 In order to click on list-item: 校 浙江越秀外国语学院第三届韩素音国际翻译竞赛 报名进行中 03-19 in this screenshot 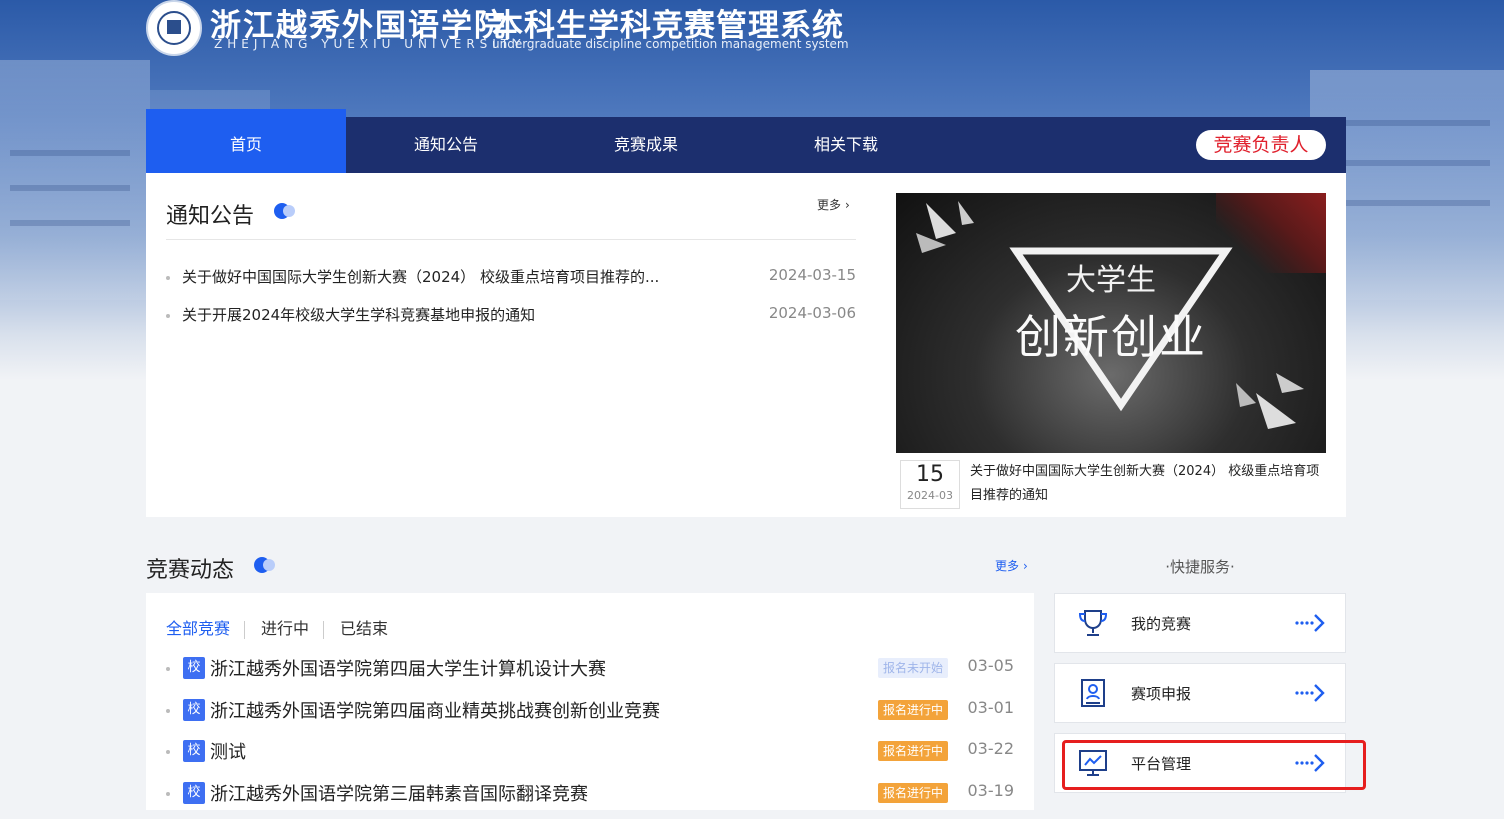, I will do `click(590, 798)`.